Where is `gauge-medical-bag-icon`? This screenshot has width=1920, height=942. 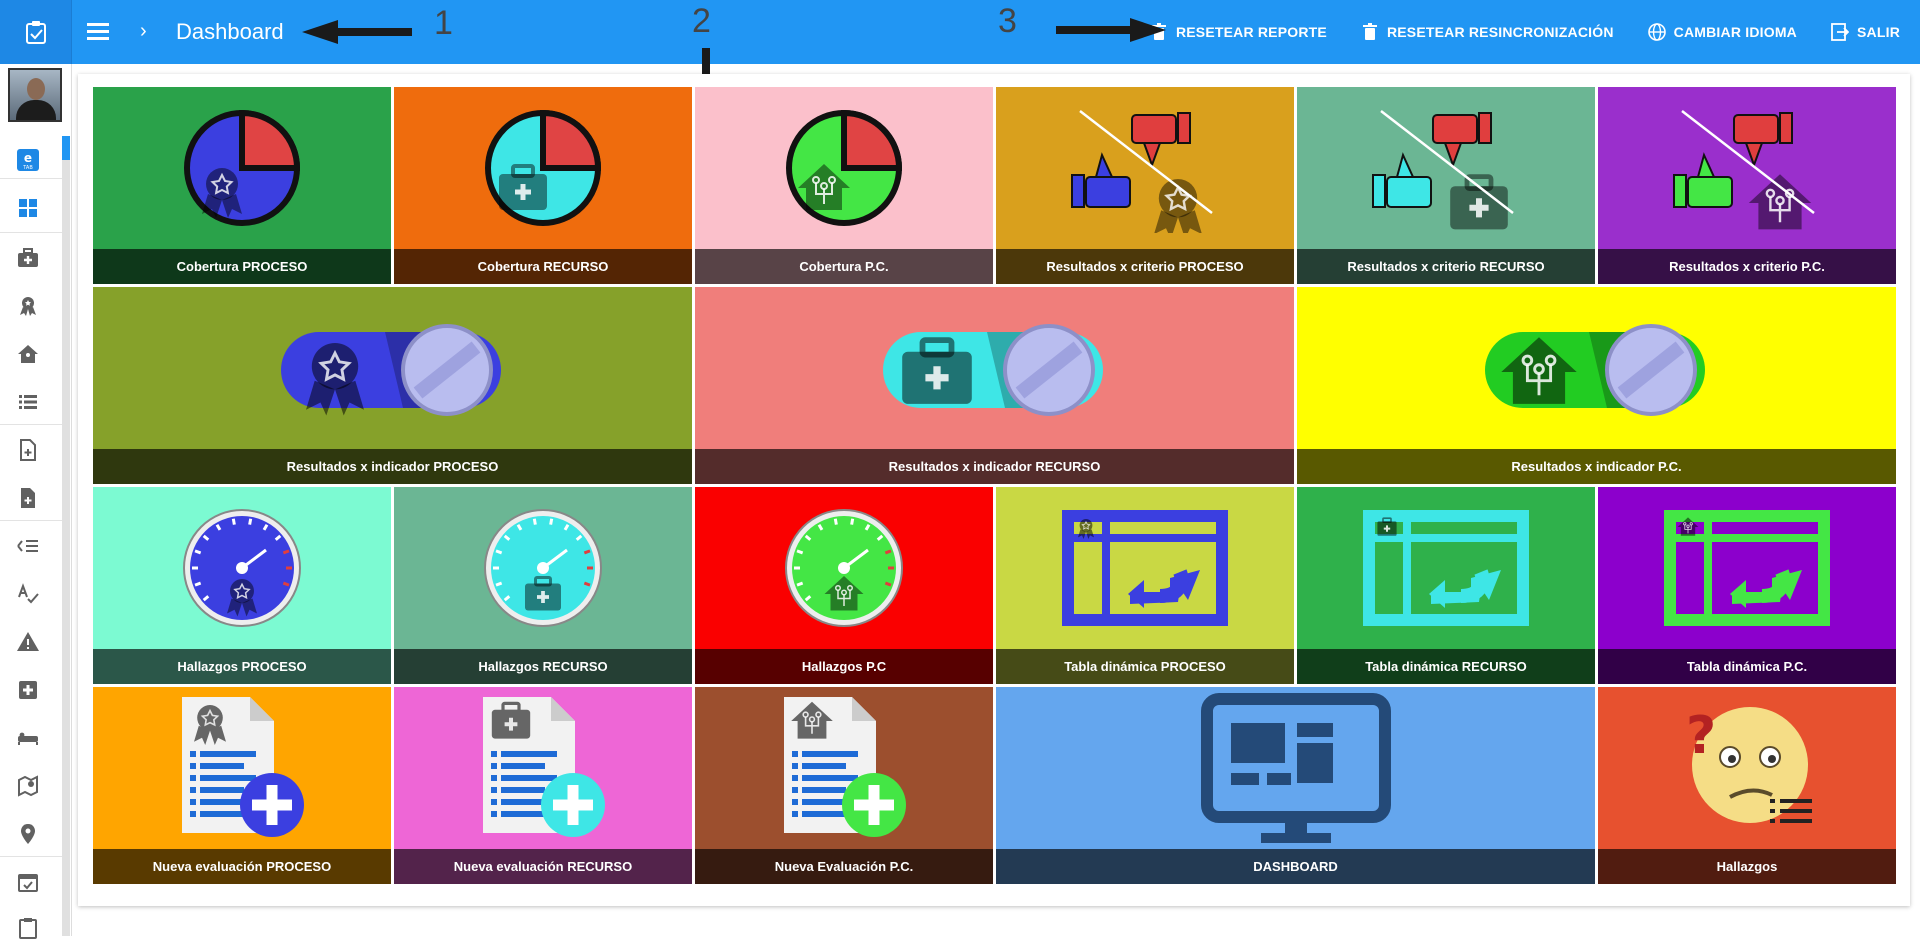
gauge-medical-bag-icon is located at coordinates (543, 568).